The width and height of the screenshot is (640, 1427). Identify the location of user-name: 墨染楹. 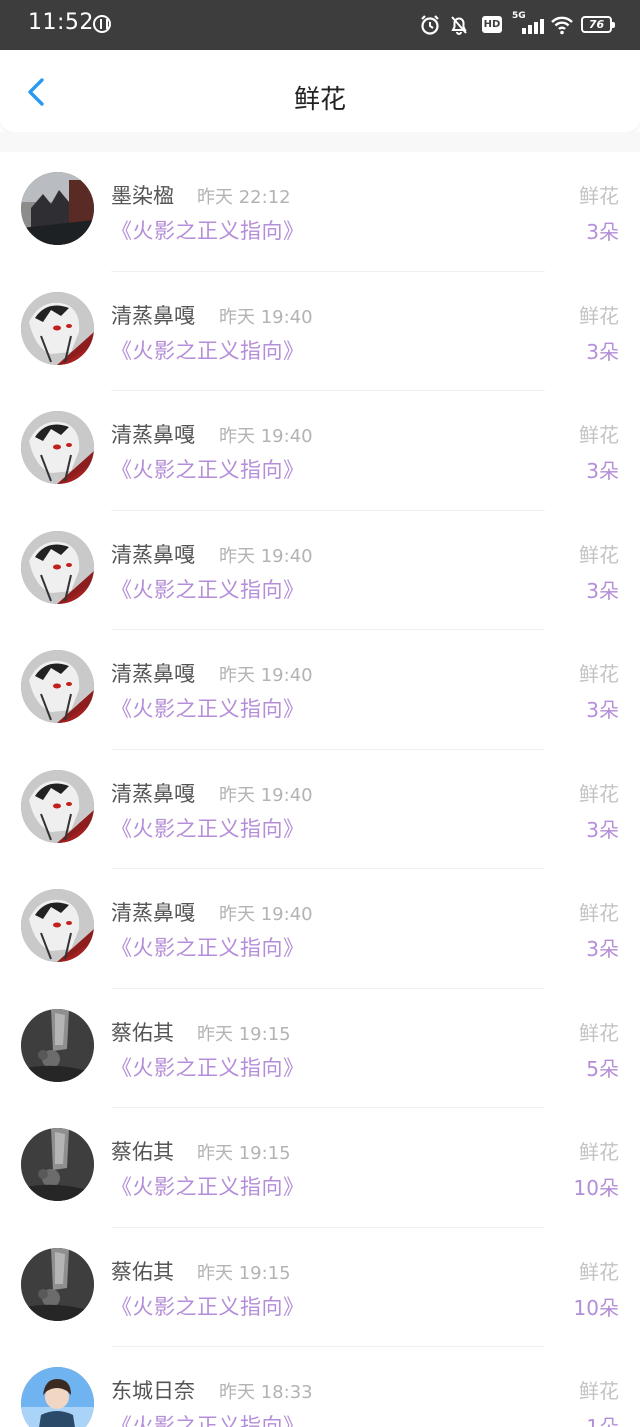
(142, 195).